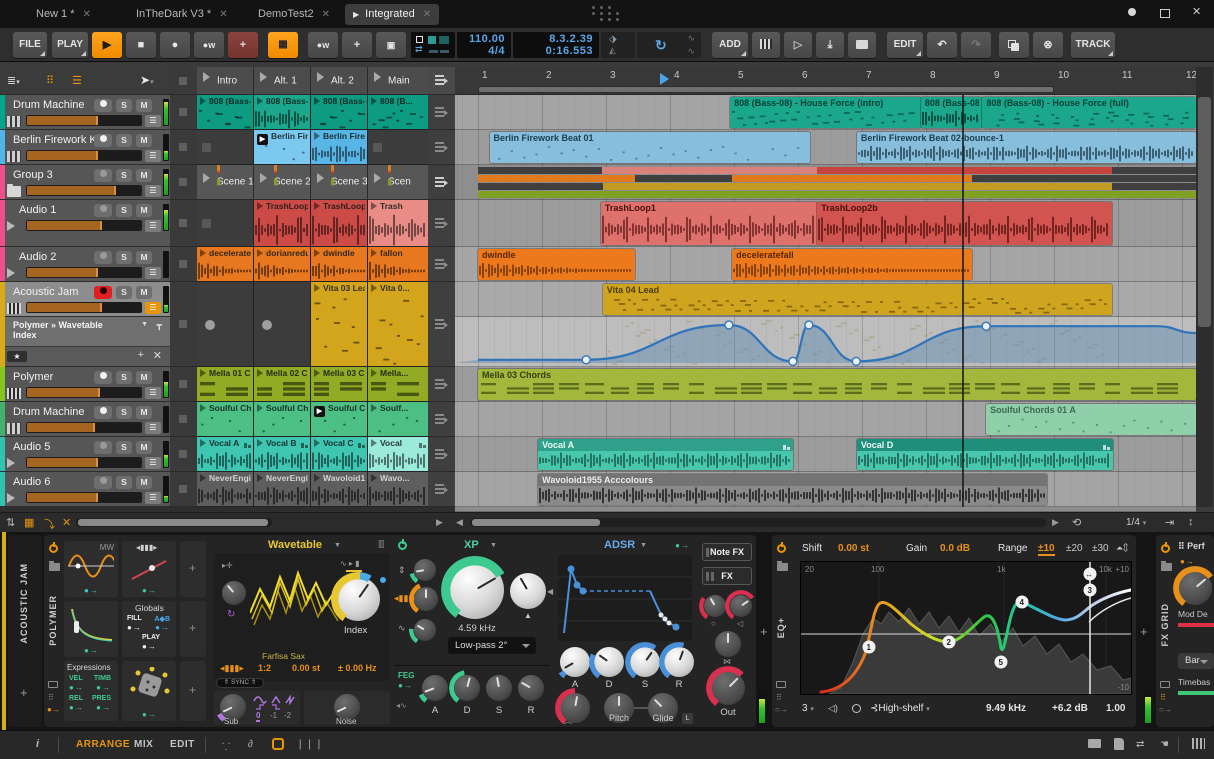  What do you see at coordinates (85, 182) in the screenshot?
I see `track-header-group-3: Group 3 S M ☰` at bounding box center [85, 182].